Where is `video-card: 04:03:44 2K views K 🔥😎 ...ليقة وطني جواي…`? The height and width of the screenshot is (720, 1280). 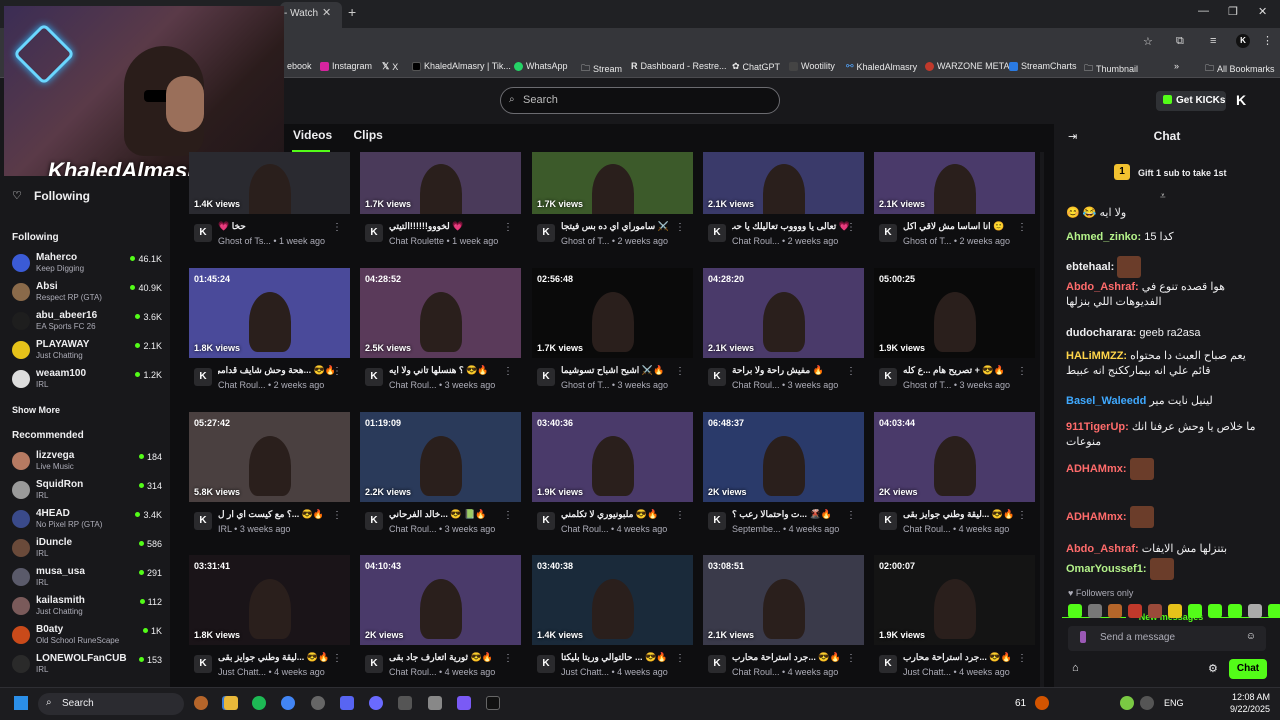 video-card: 04:03:44 2K views K 🔥😎 ...ليقة وطني جواي… is located at coordinates (954, 479).